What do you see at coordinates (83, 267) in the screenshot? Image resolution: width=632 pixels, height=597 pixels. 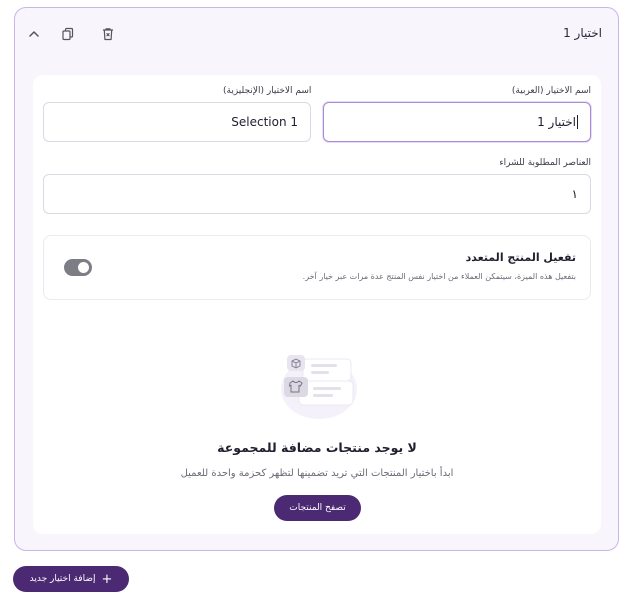 I see `toggle-knob` at bounding box center [83, 267].